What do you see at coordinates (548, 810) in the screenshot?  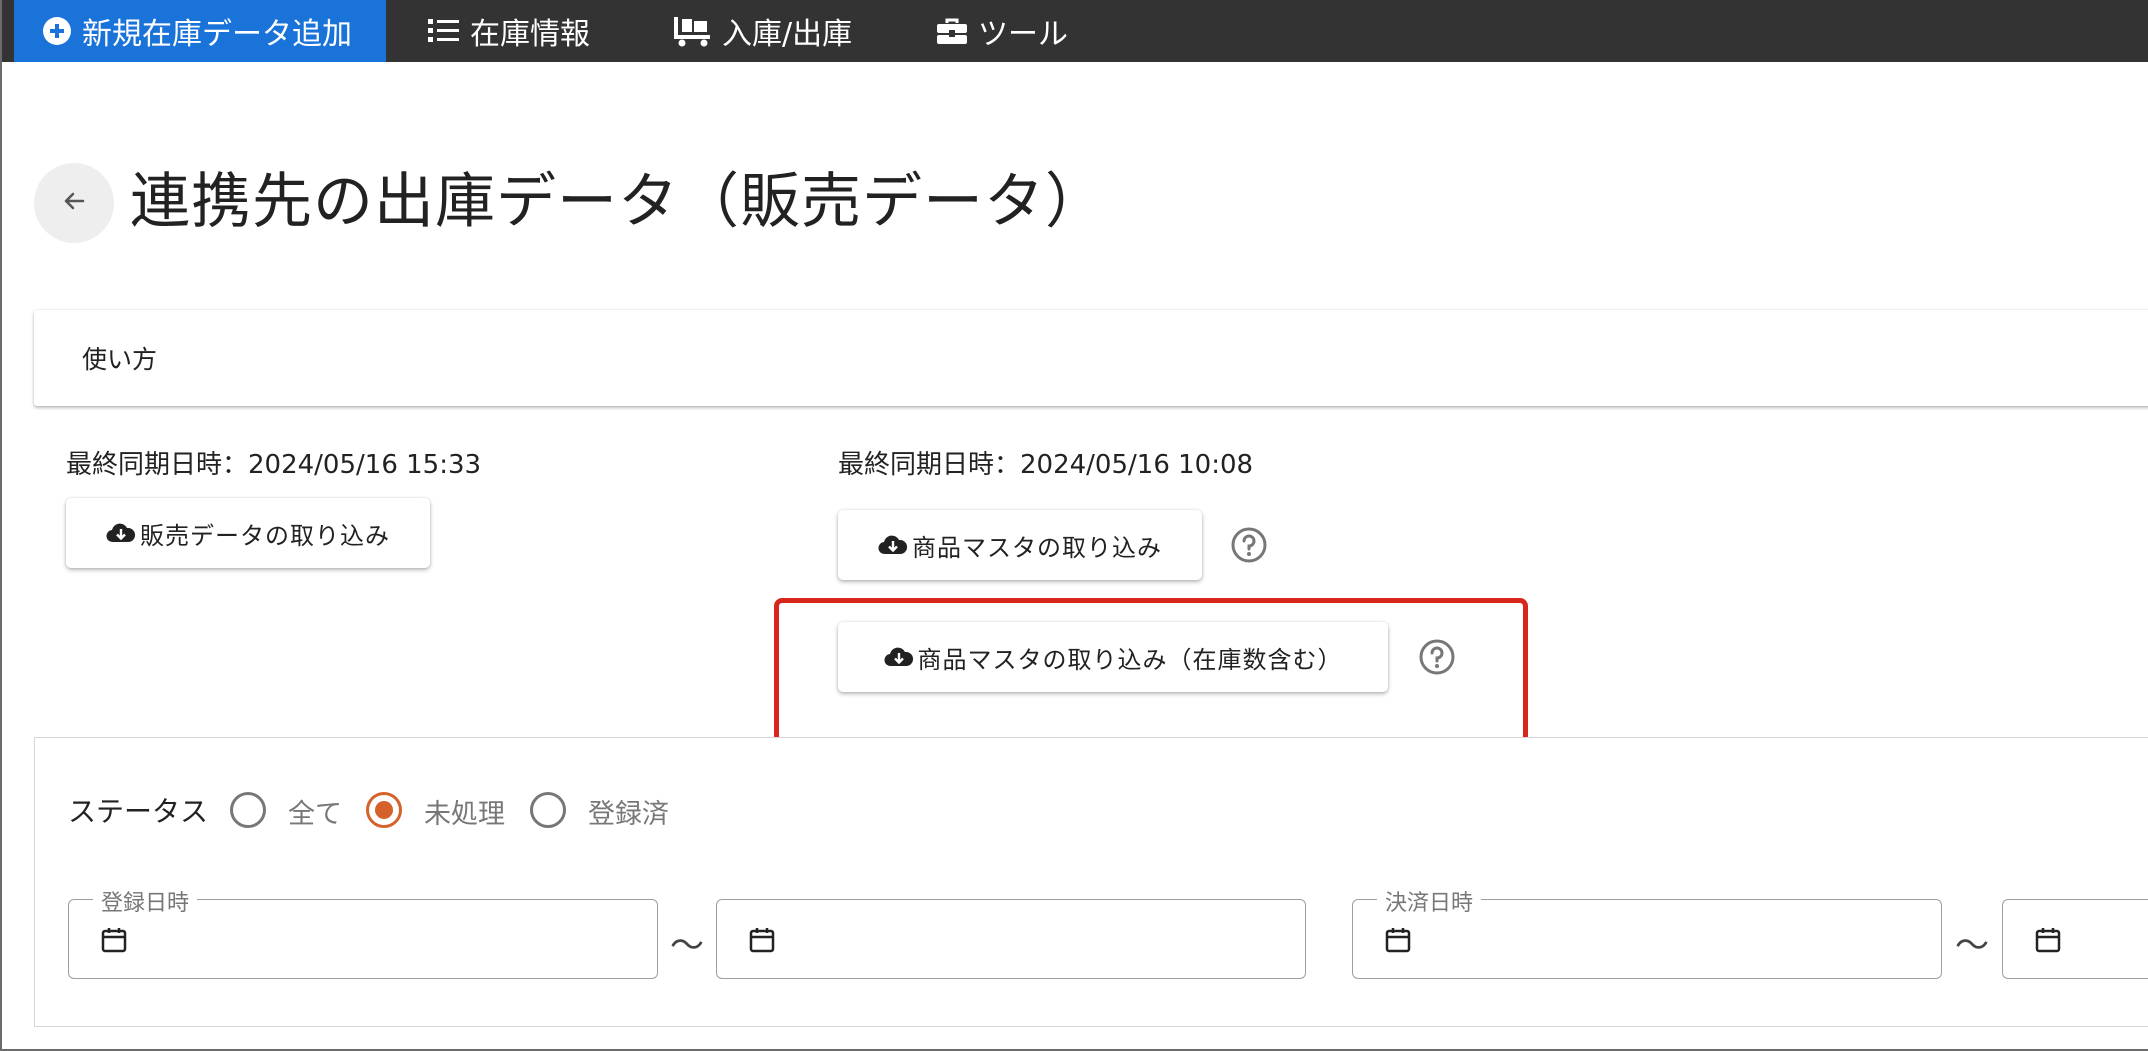 I see `status-radio-registered` at bounding box center [548, 810].